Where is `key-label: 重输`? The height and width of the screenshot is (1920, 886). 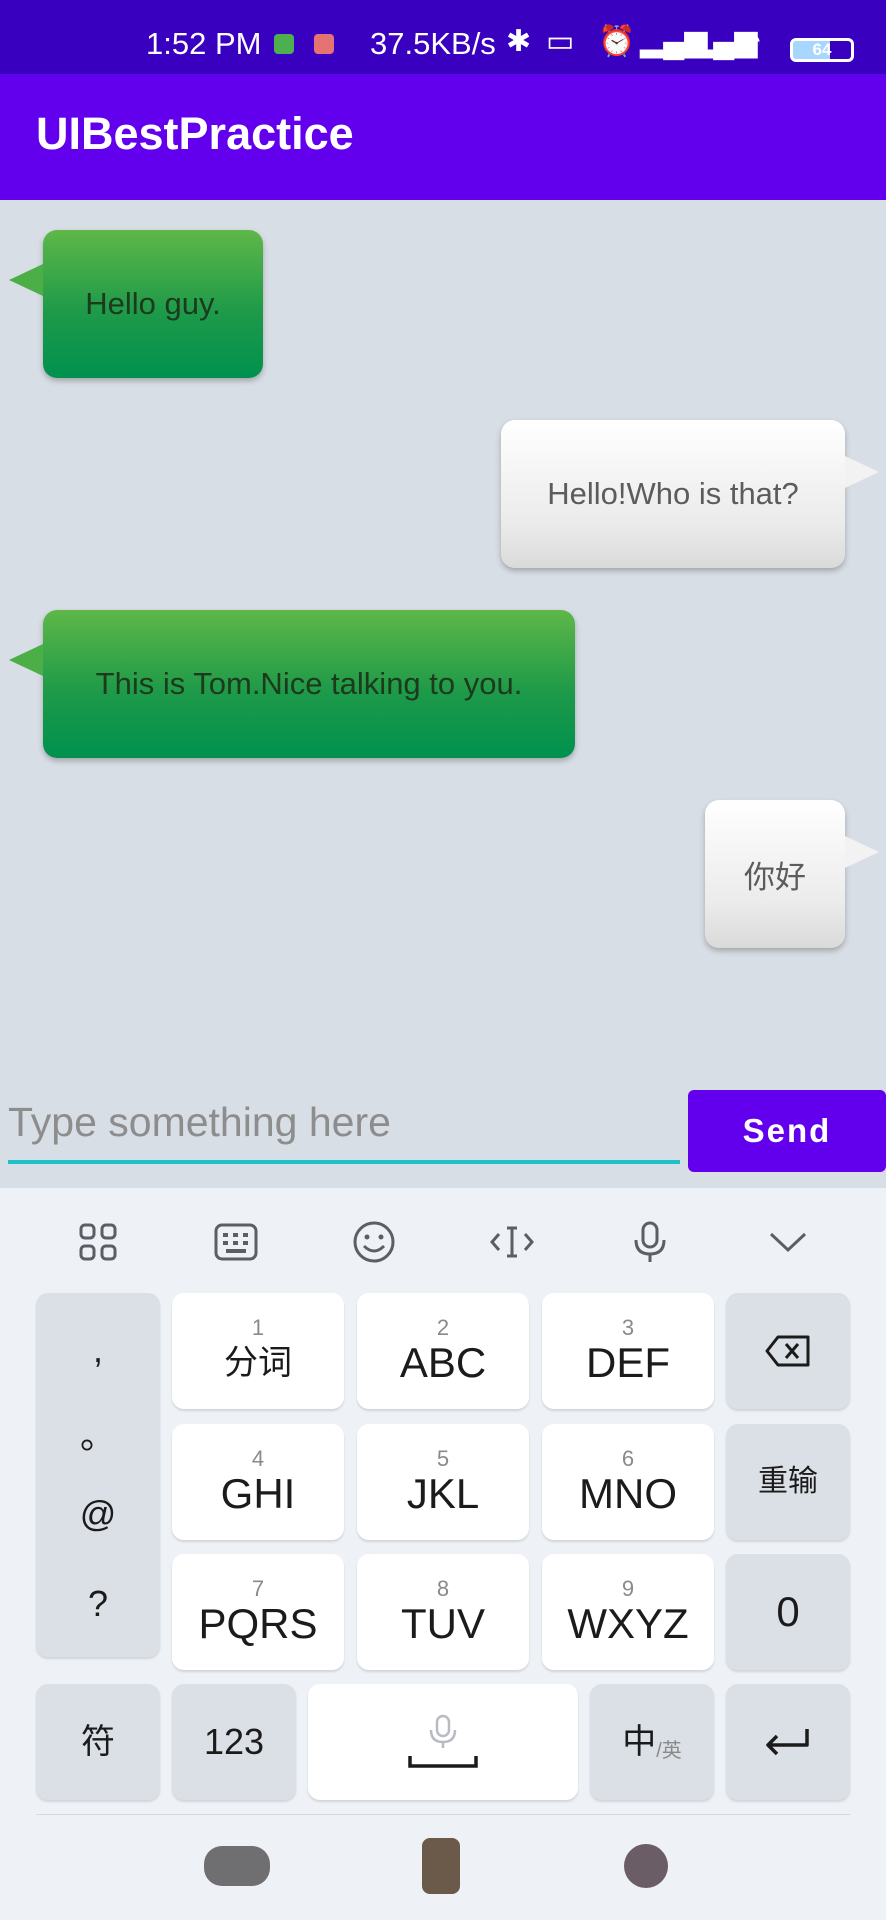
key-label: 重输 is located at coordinates (788, 1481).